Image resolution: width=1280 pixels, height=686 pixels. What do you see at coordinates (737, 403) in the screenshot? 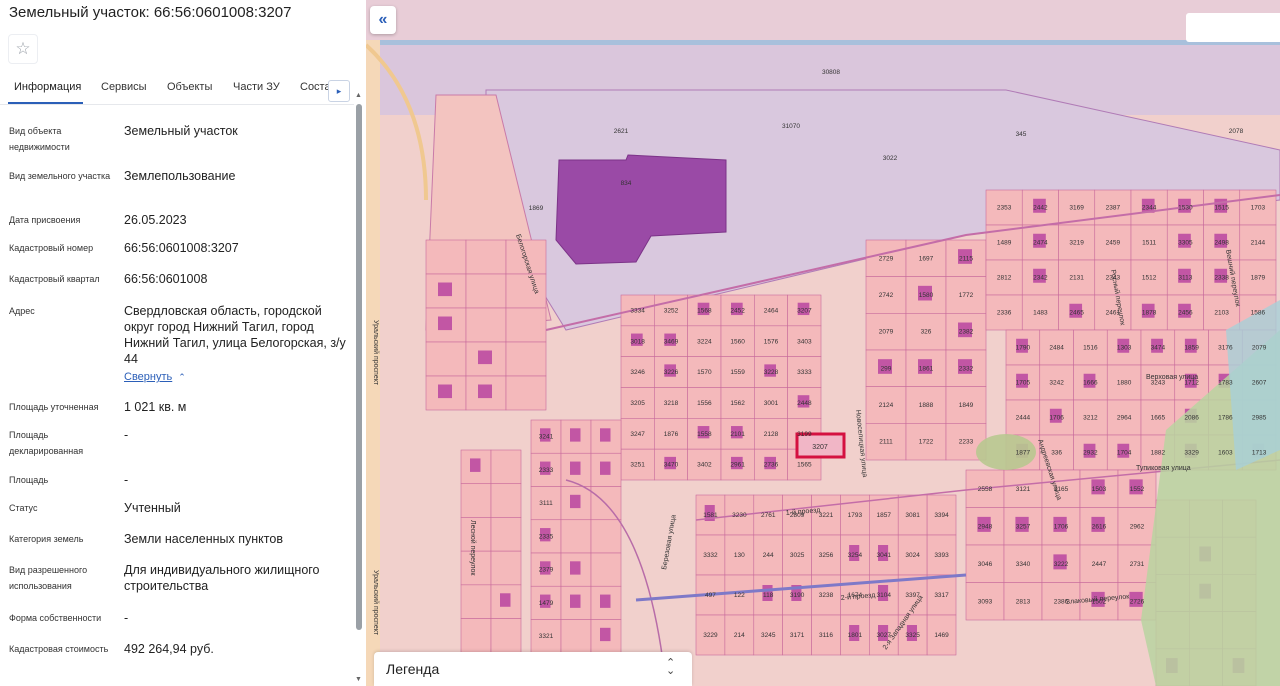
I see `parcel-number-label: 1562` at bounding box center [737, 403].